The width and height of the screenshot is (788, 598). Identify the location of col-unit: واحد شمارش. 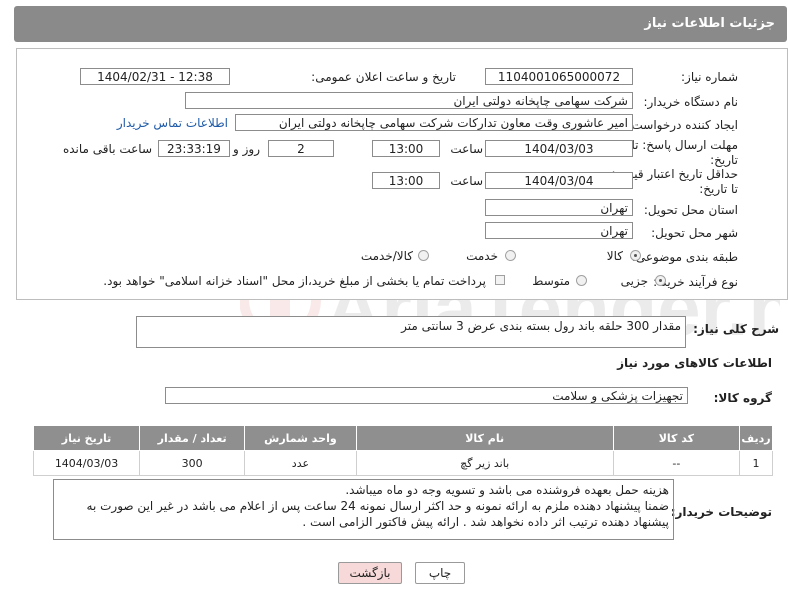
(300, 438).